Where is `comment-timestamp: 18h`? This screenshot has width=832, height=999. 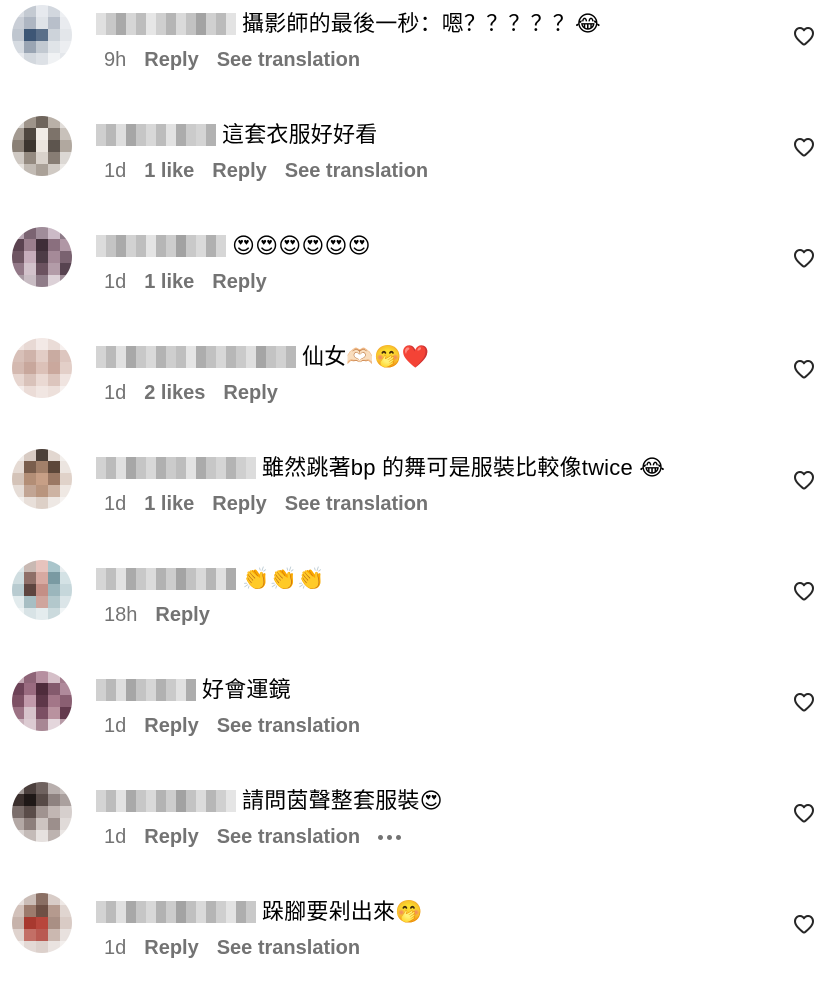 comment-timestamp: 18h is located at coordinates (121, 614).